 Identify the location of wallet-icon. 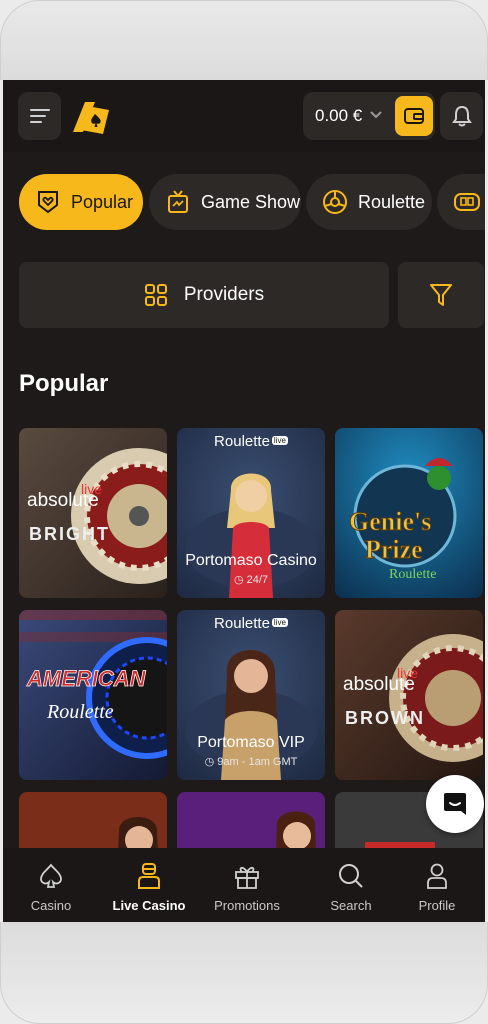
(414, 116).